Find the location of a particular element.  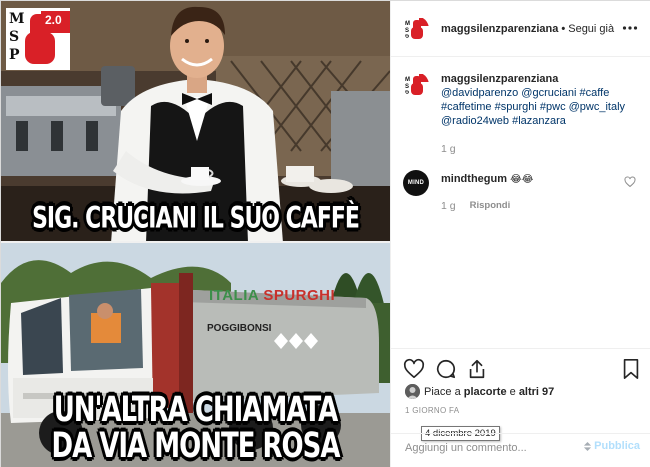

commenter-username-link: mindthegum is located at coordinates (474, 179).